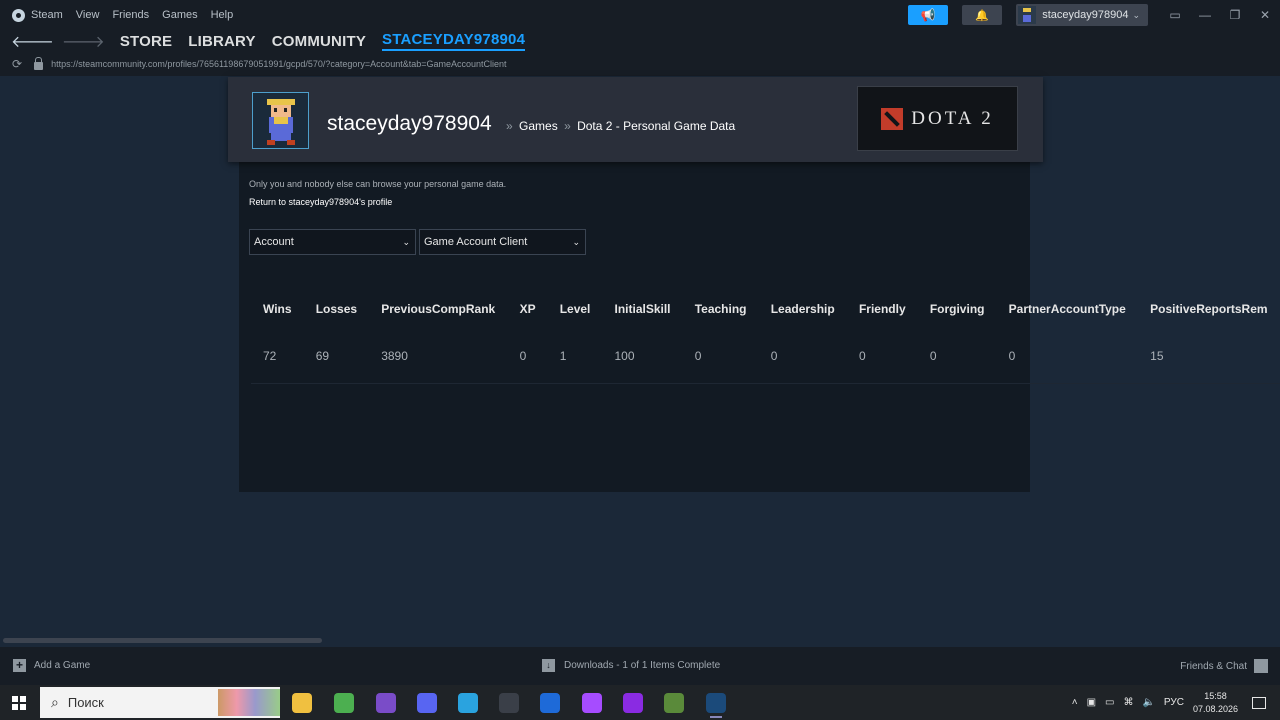  I want to click on tray-app-icon: ▣, so click(1091, 702).